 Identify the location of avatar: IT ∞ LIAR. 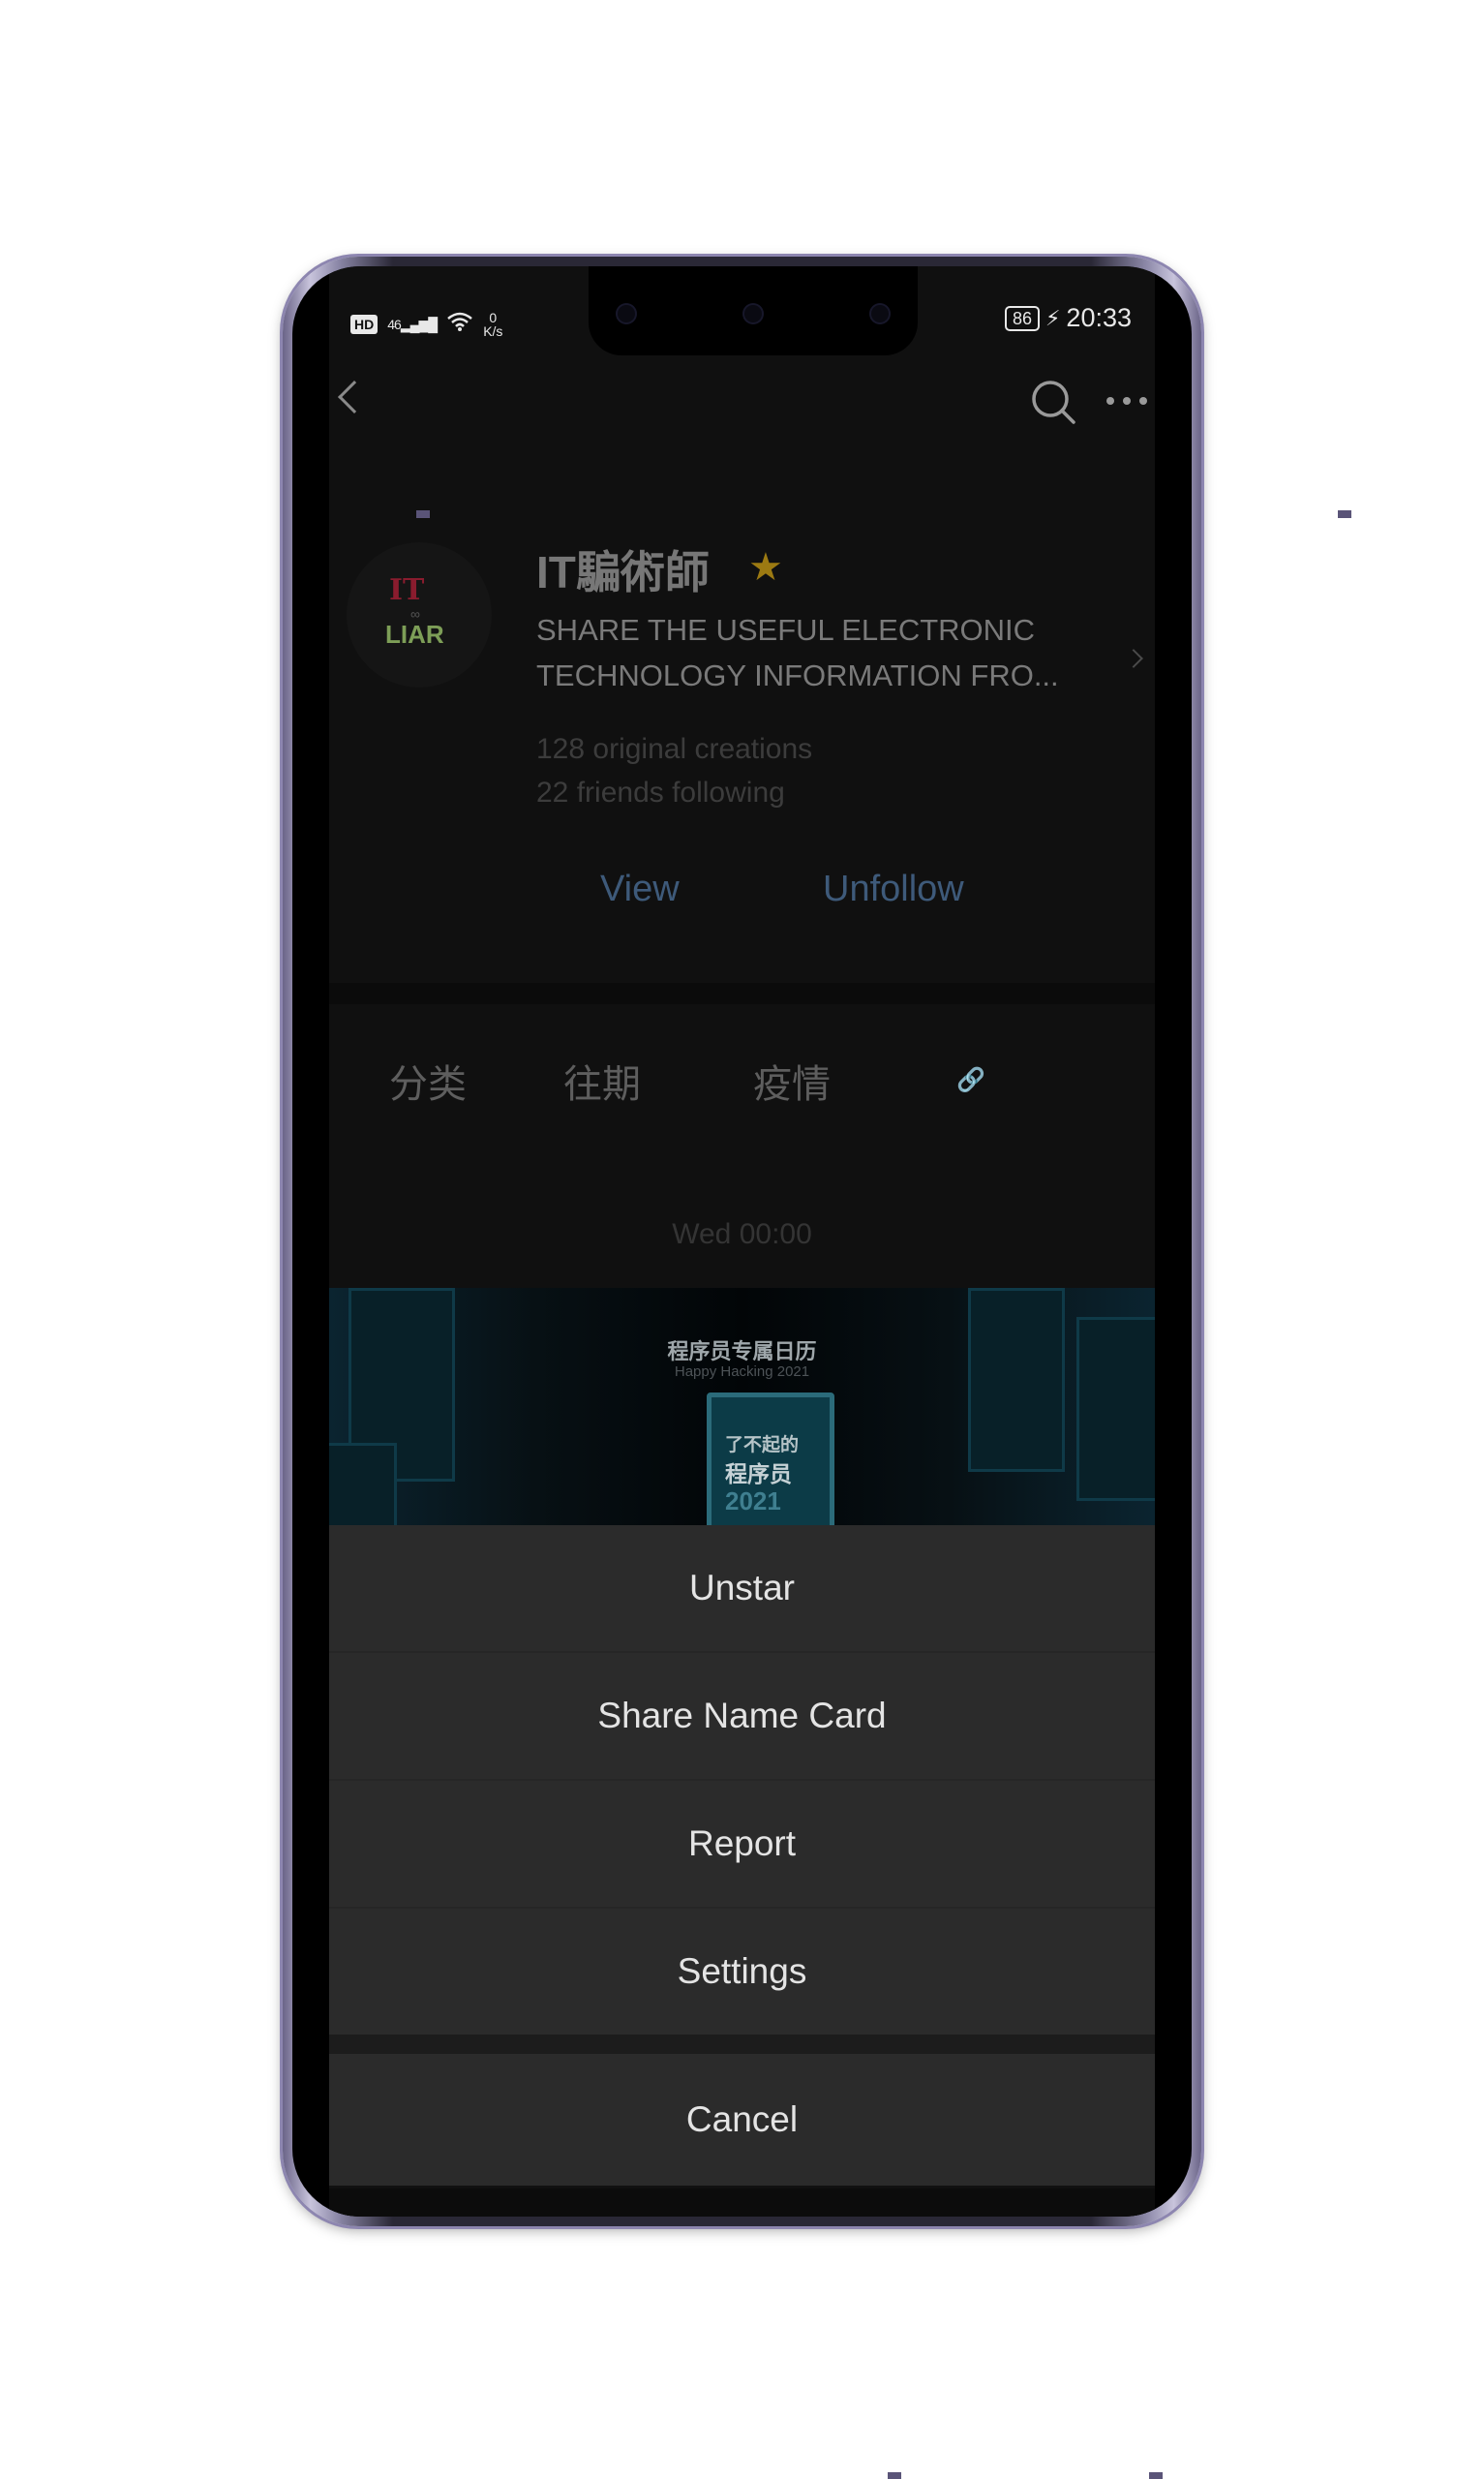
(419, 615).